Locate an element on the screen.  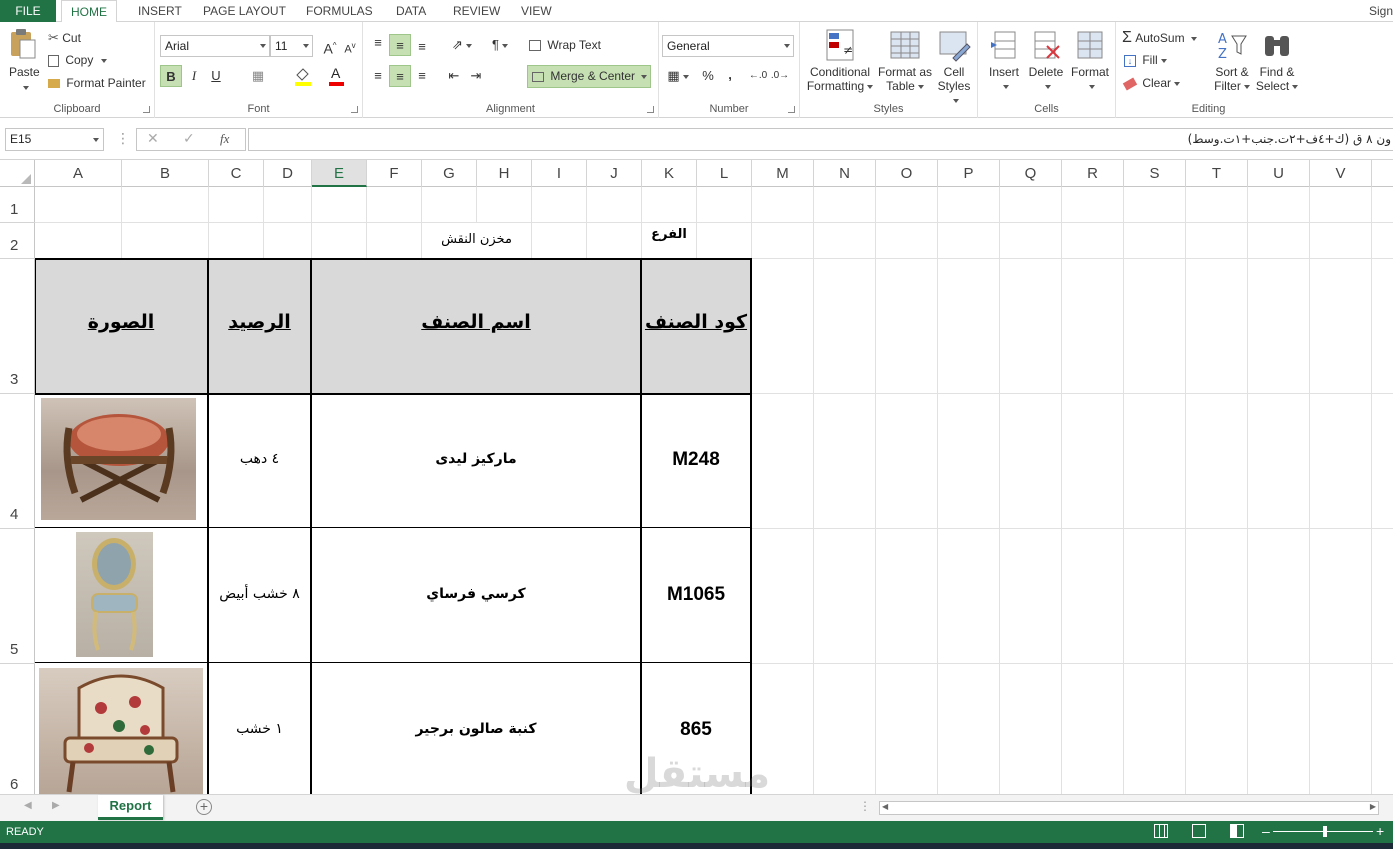
tab-page-layout: PAGE LAYOUT is located at coordinates (244, 11).